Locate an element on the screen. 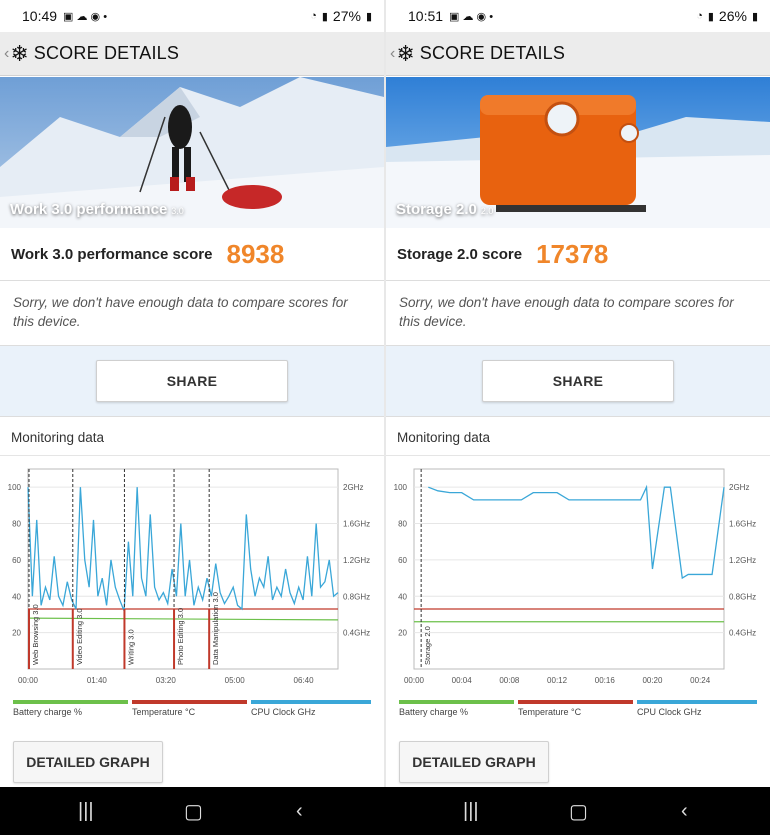 The image size is (770, 835). x-tick: 00:12 is located at coordinates (557, 680).